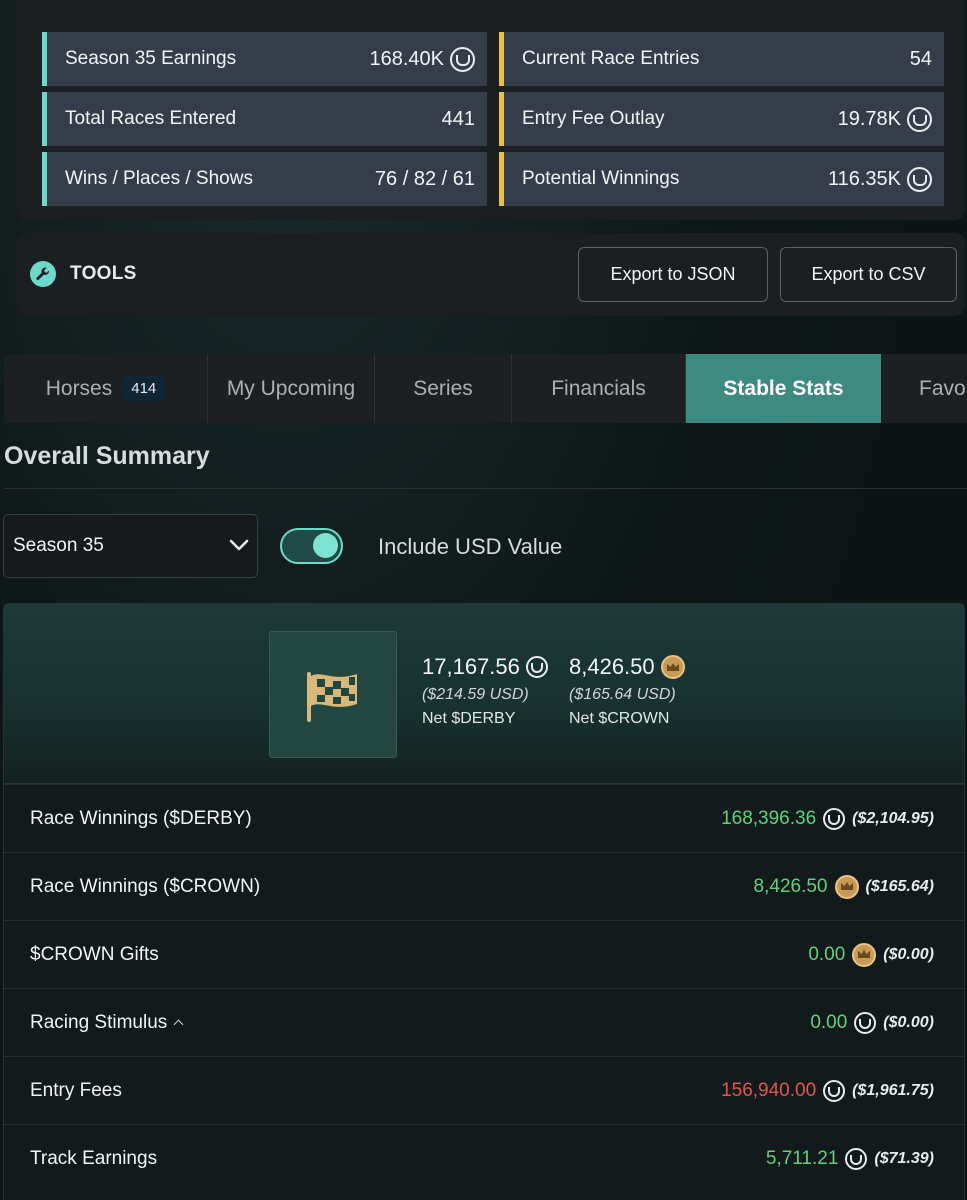 The height and width of the screenshot is (1200, 967). I want to click on tab-my-upcoming: My Upcoming, so click(291, 388).